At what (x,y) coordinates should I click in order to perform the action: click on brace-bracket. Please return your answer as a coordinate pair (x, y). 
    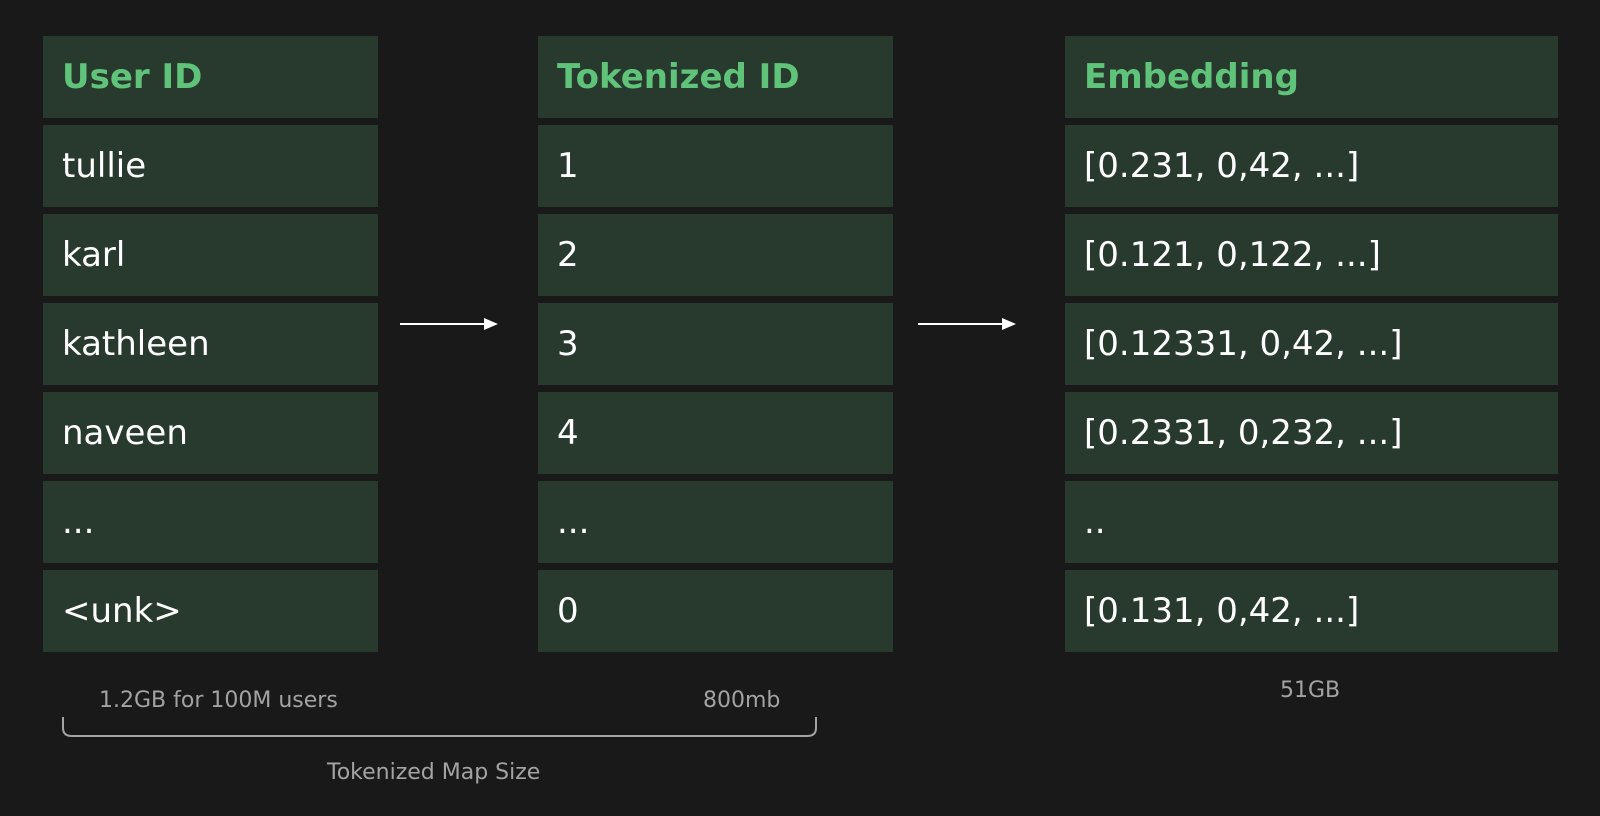
    Looking at the image, I should click on (439, 727).